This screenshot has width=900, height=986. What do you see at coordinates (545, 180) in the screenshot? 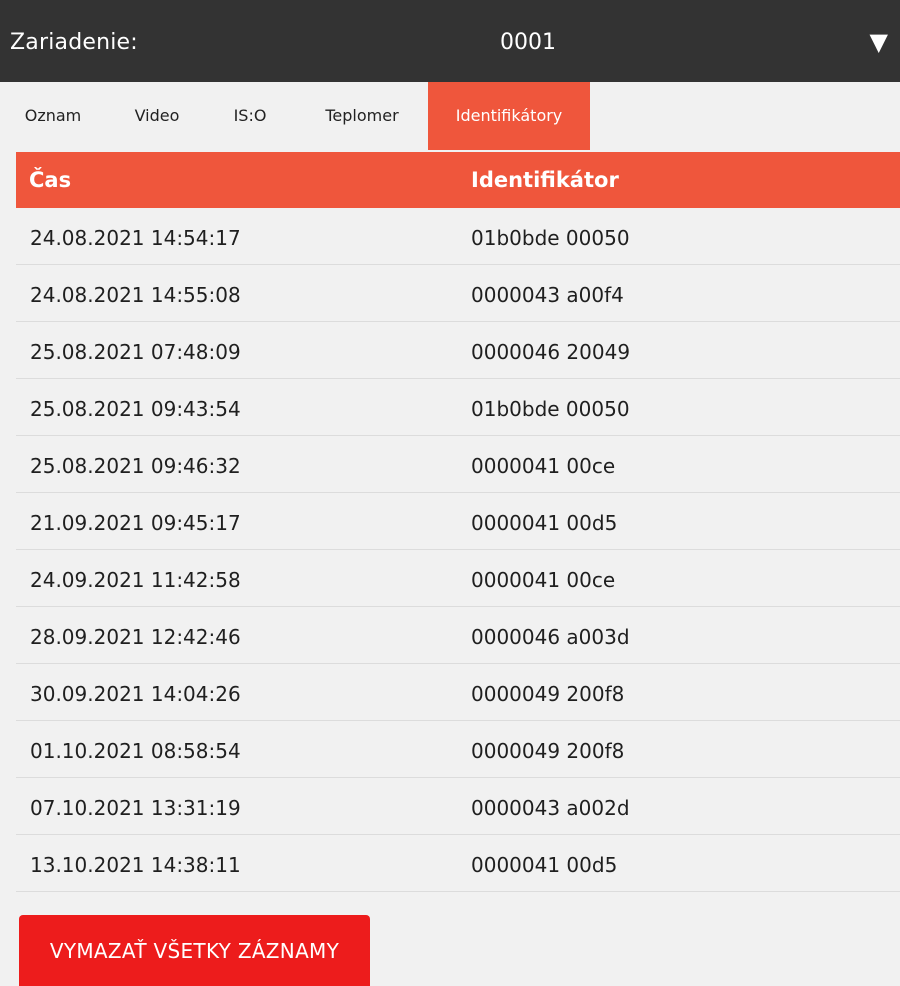
I see `column-header-identifier: Identifikátor` at bounding box center [545, 180].